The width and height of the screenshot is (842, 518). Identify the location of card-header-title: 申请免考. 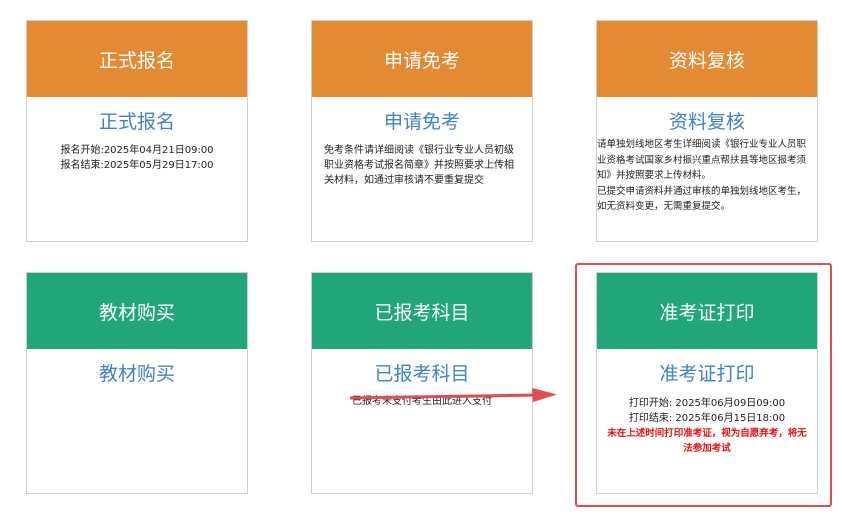
(421, 60).